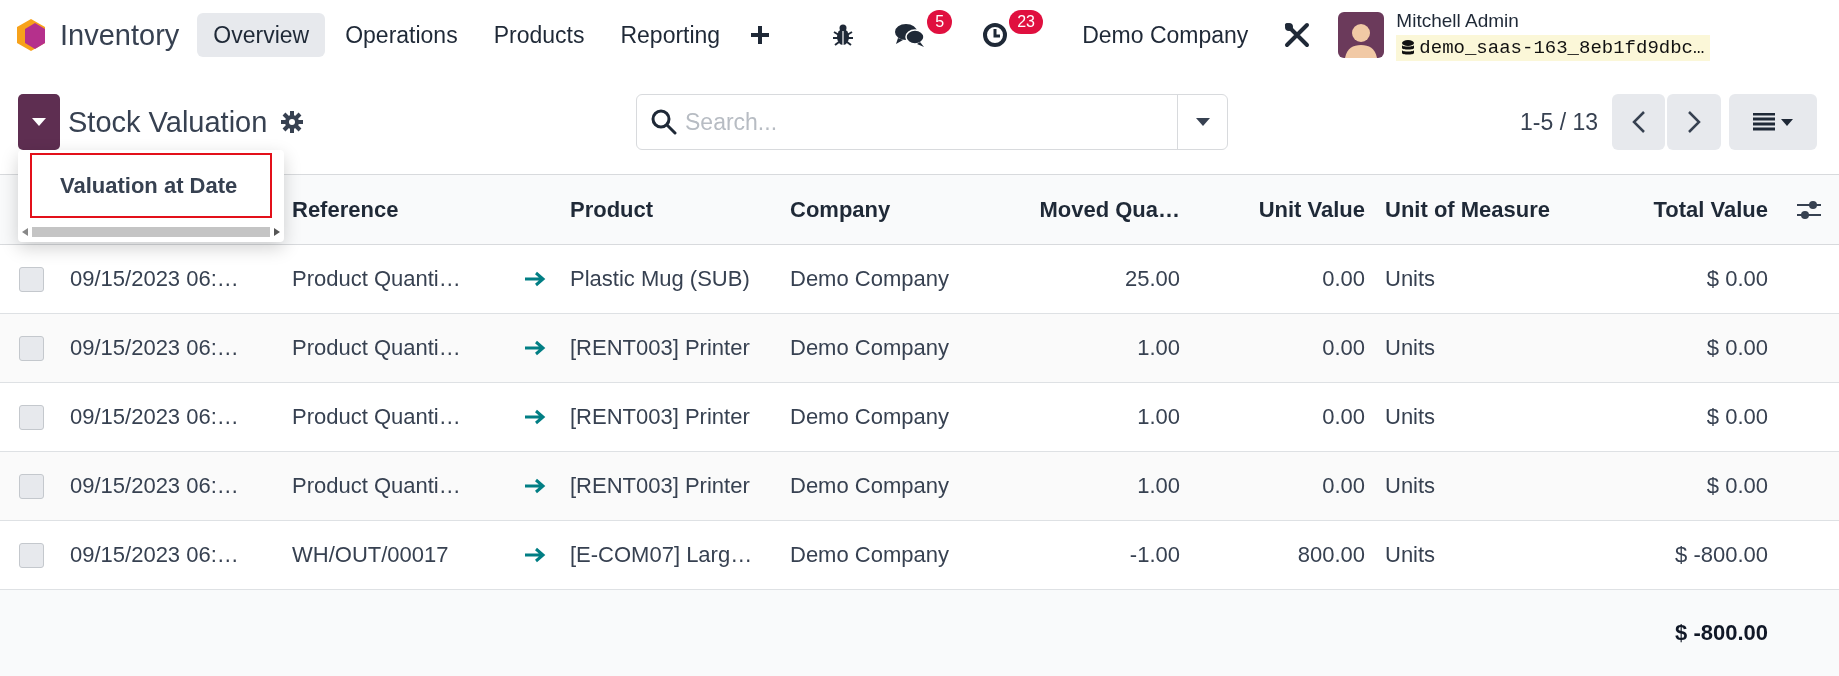  Describe the element at coordinates (168, 122) in the screenshot. I see `page-title: Stock Valuation` at that location.